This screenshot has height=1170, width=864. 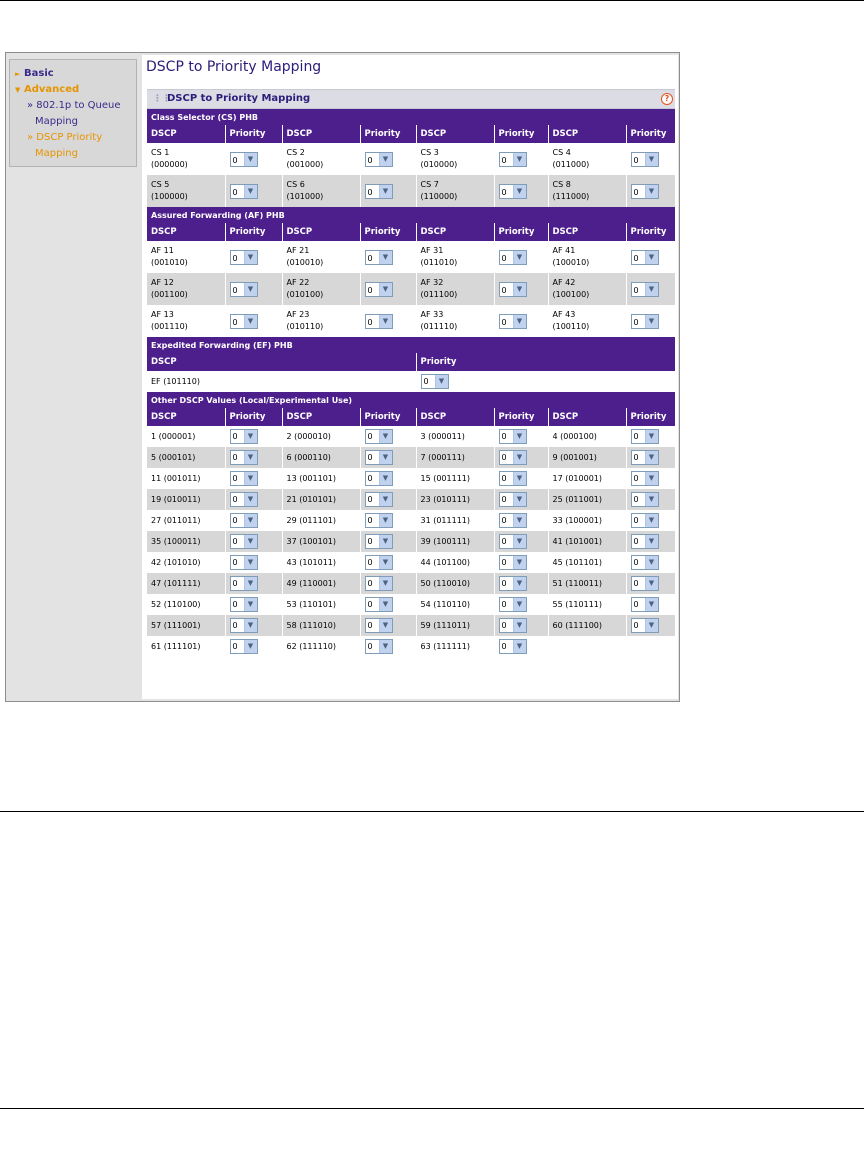 What do you see at coordinates (75, 90) in the screenshot?
I see `sidebar-item-advanced: ▼ Advanced` at bounding box center [75, 90].